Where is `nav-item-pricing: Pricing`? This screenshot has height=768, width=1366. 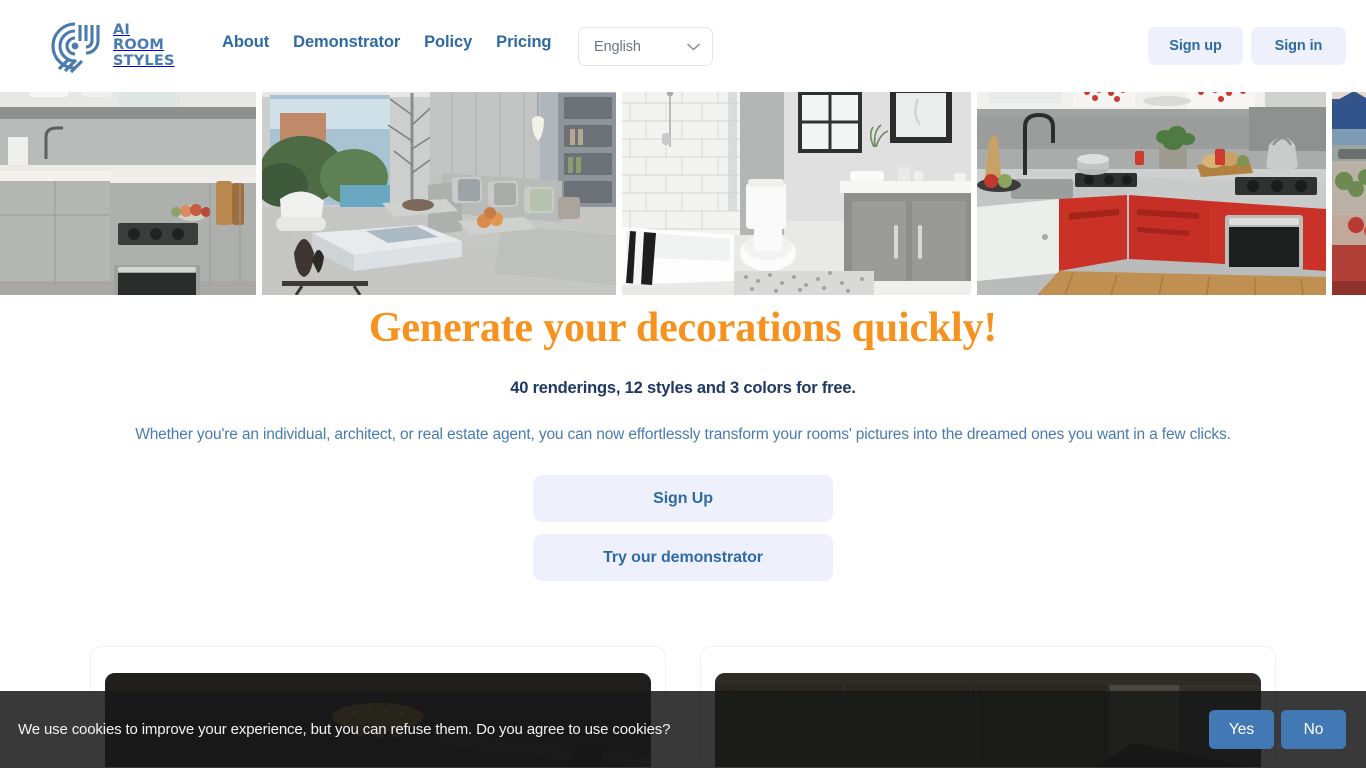
nav-item-pricing: Pricing is located at coordinates (535, 42).